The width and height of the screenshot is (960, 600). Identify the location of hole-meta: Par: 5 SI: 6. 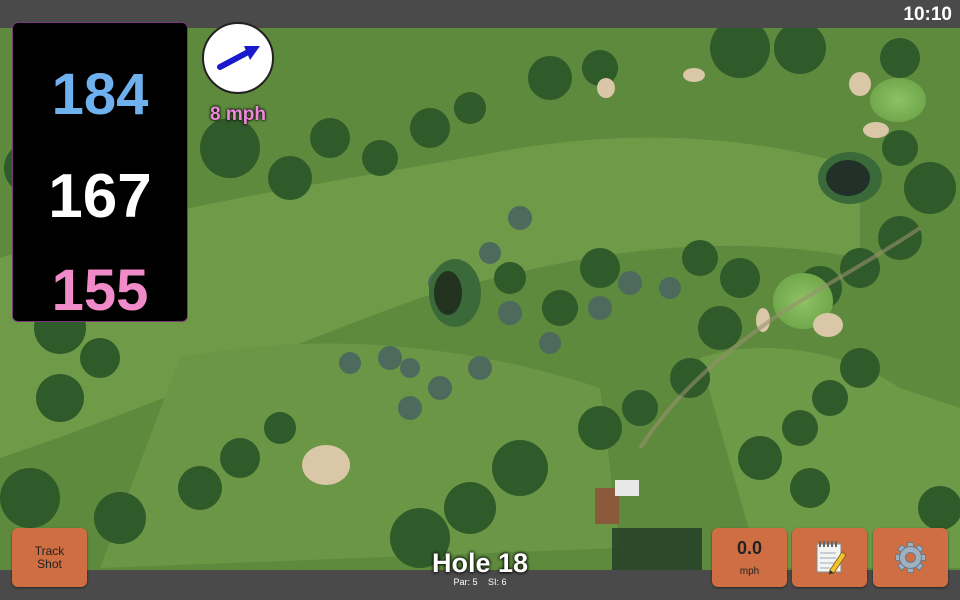
(480, 582).